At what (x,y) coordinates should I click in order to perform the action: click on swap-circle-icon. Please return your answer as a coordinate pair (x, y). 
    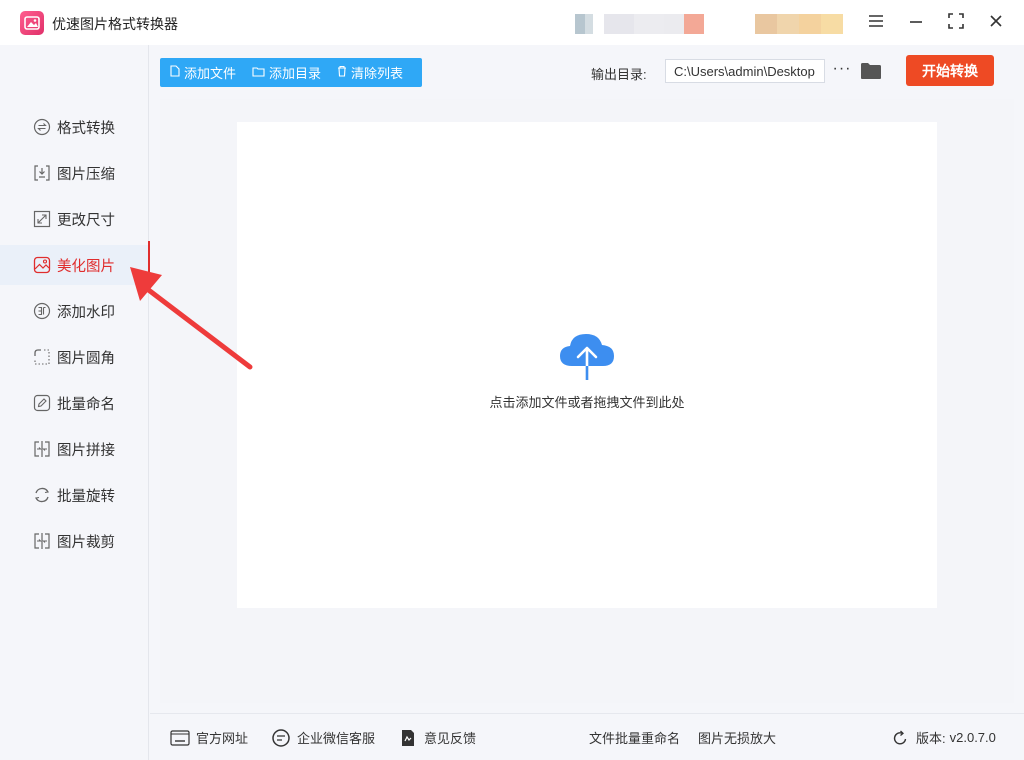
    Looking at the image, I should click on (42, 127).